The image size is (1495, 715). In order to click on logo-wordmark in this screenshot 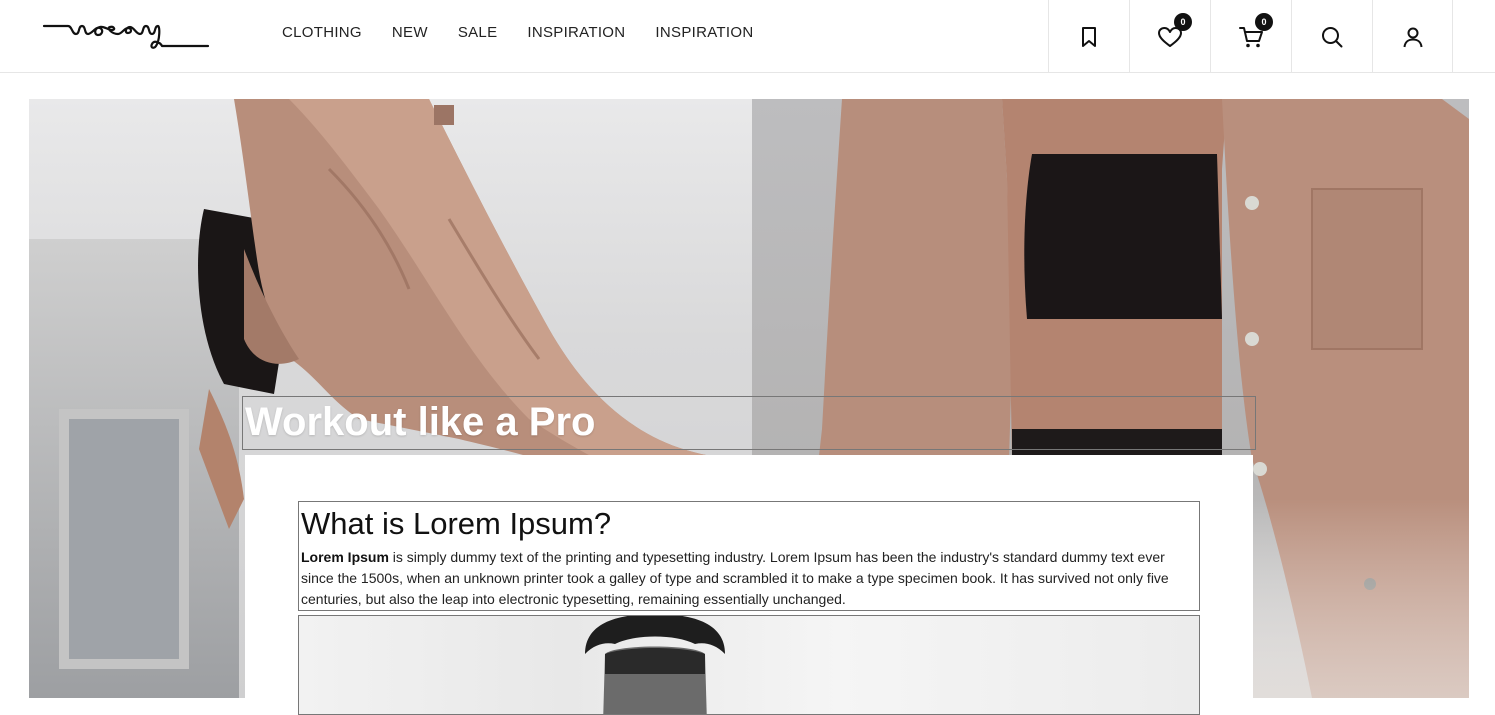, I will do `click(126, 36)`.